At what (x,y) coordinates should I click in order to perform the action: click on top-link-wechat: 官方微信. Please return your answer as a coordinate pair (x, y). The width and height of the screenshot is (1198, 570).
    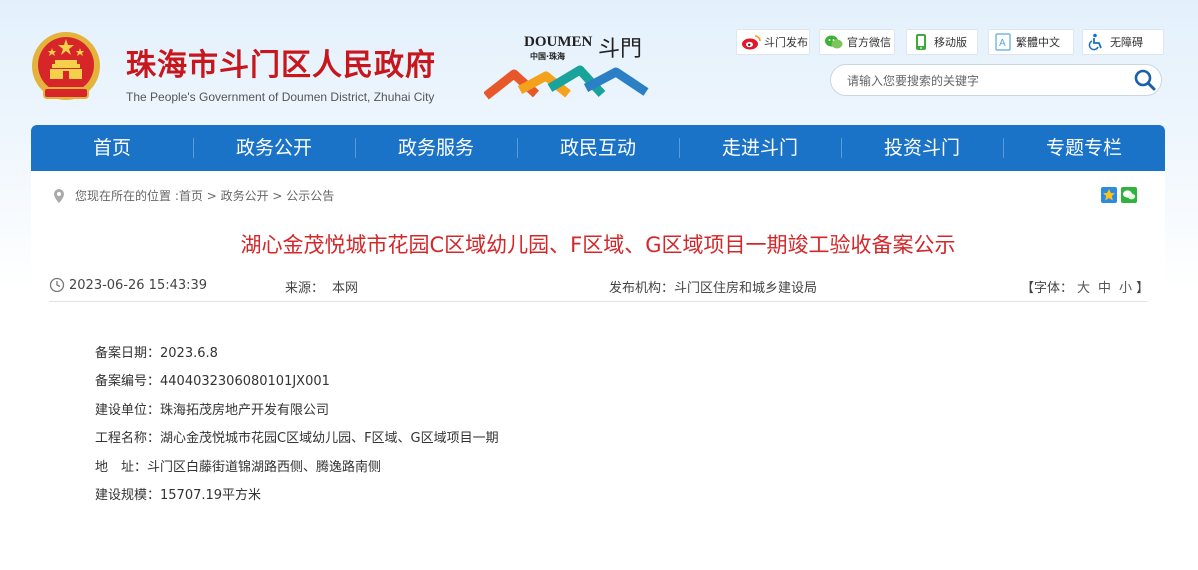
    Looking at the image, I should click on (857, 42).